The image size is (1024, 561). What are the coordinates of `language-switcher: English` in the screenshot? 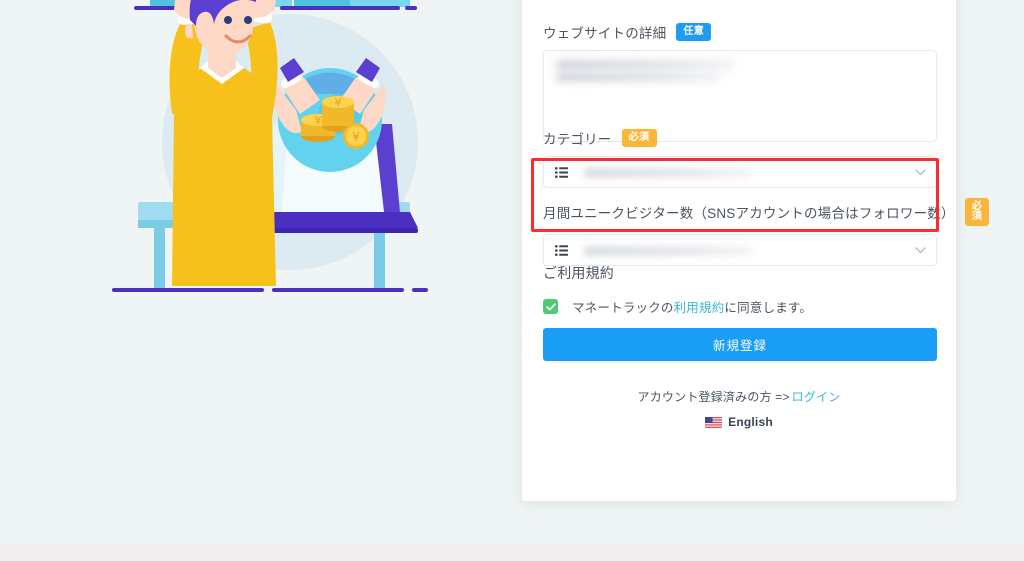 It's located at (739, 422).